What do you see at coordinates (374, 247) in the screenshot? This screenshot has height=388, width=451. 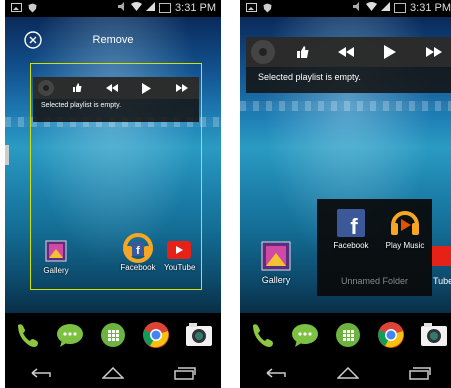 I see `open-folder: f Facebook Play Music Unnamed Folder` at bounding box center [374, 247].